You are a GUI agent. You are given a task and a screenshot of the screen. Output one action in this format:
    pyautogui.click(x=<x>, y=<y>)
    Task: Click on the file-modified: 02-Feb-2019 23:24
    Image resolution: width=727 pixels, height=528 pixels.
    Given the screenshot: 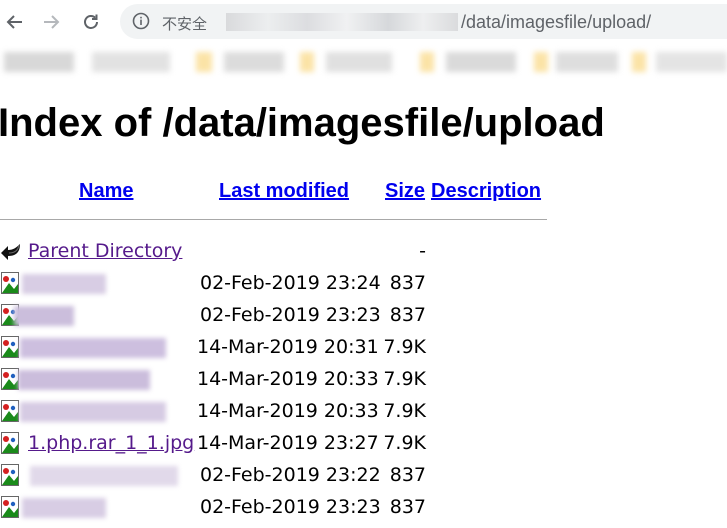 What is the action you would take?
    pyautogui.click(x=290, y=283)
    